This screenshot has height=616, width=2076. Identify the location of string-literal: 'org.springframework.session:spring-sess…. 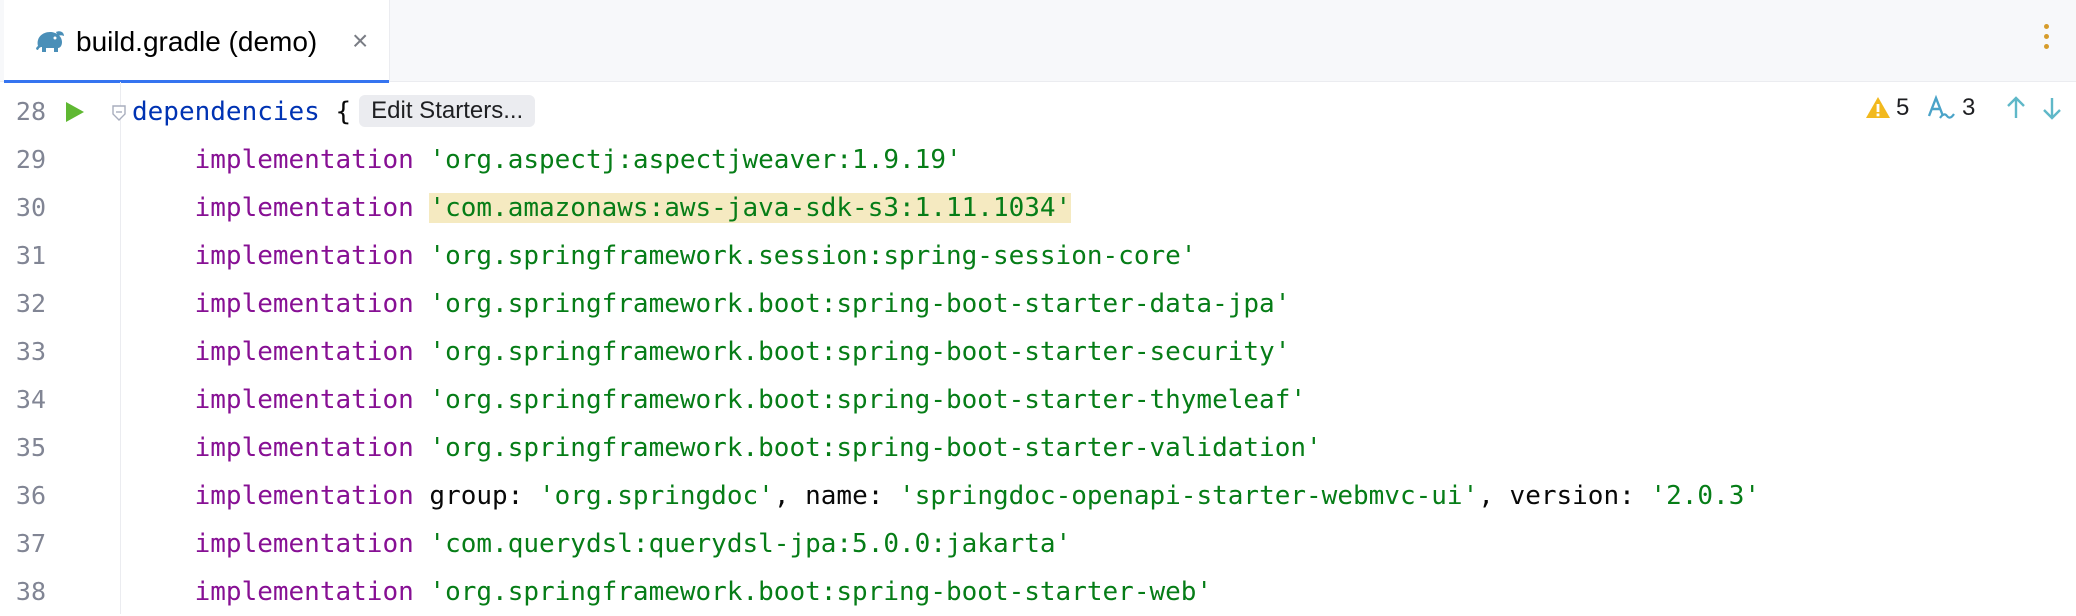
(813, 256).